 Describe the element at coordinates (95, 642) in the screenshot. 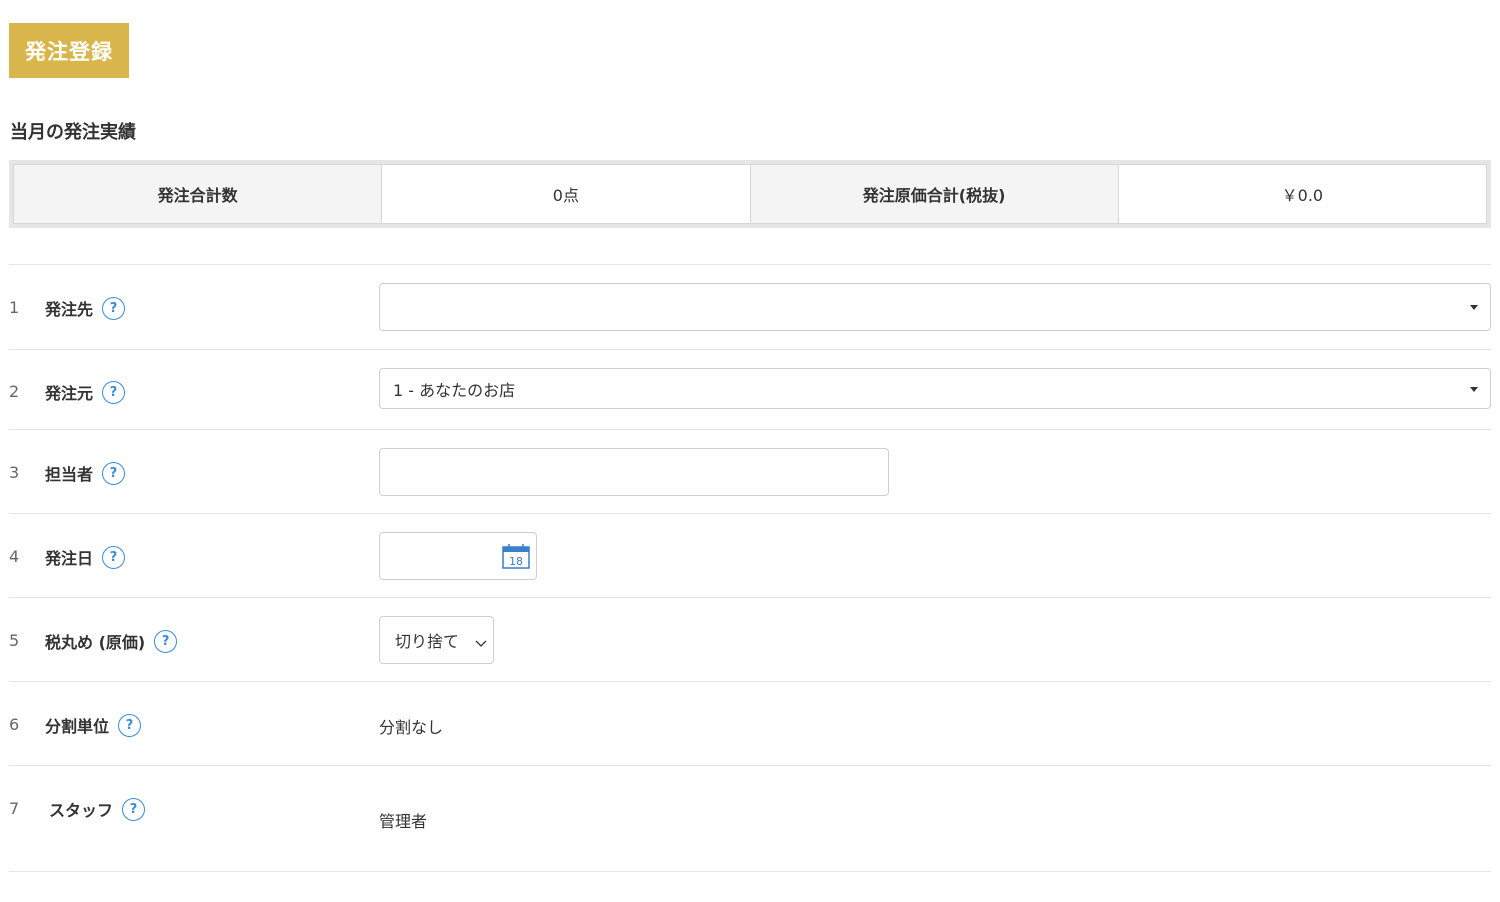

I see `tax-rounding-label: 税丸め (原価)` at that location.